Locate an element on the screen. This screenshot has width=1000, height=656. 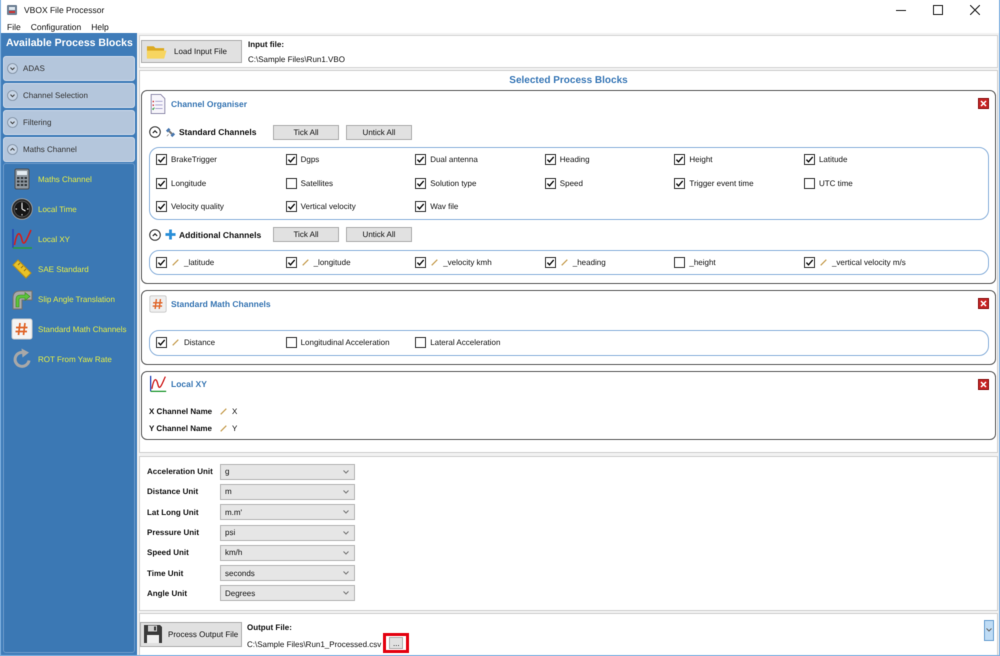
block-list-item: Local XY is located at coordinates (69, 239).